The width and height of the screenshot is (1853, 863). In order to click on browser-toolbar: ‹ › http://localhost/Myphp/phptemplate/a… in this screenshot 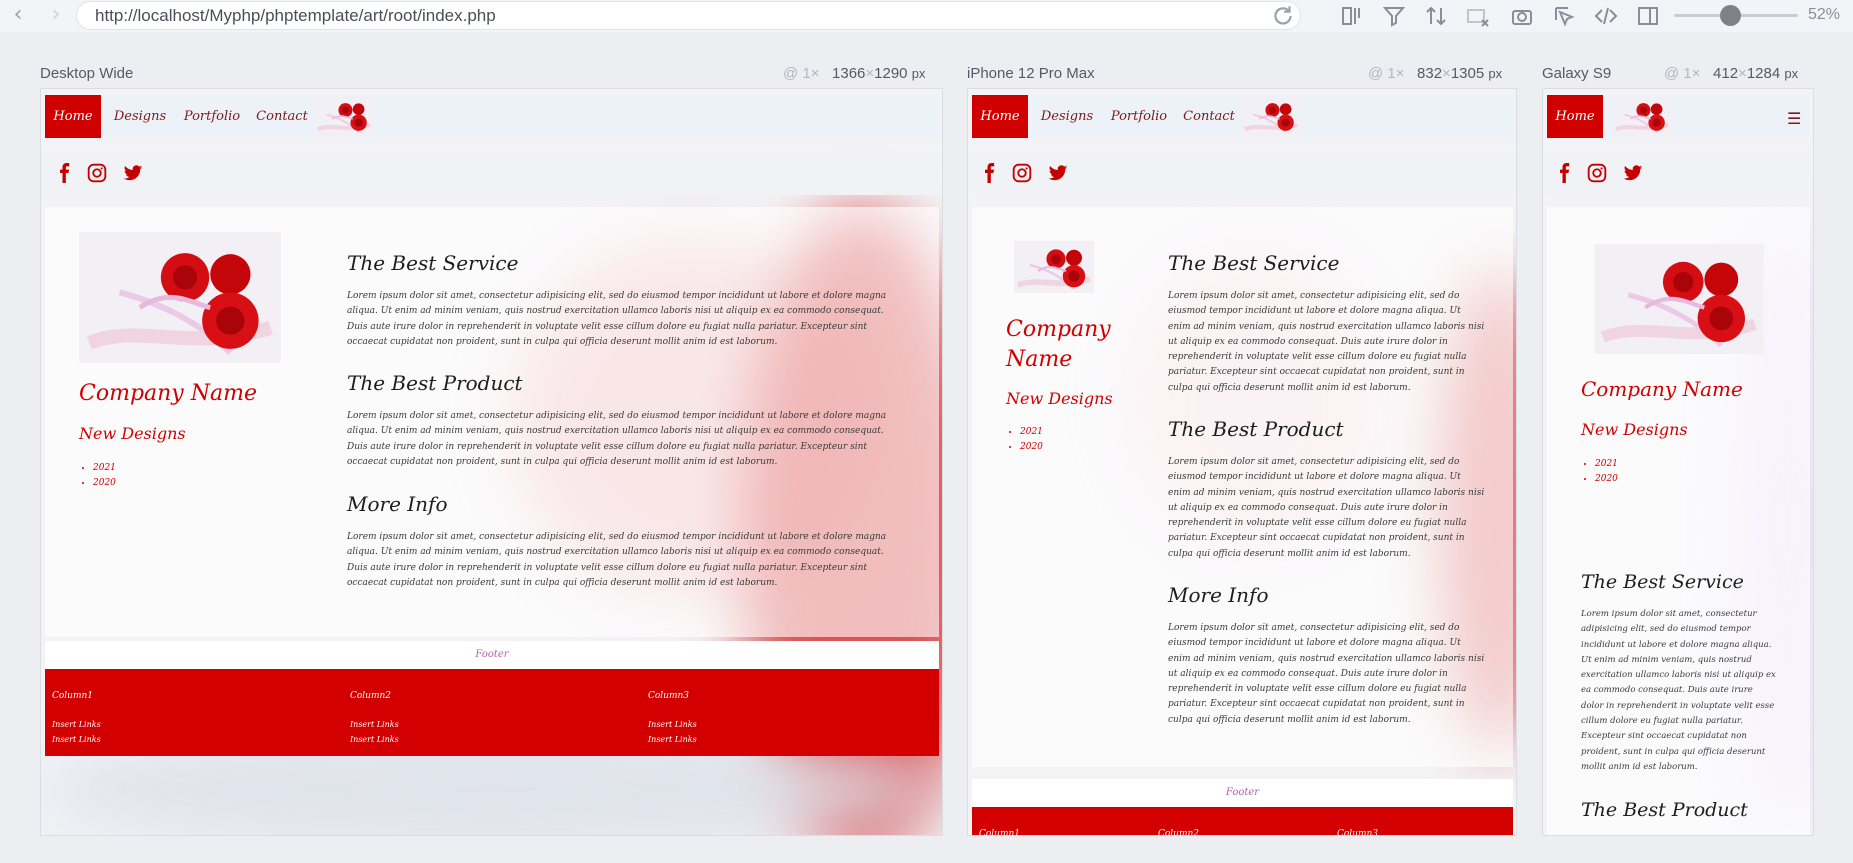, I will do `click(926, 16)`.